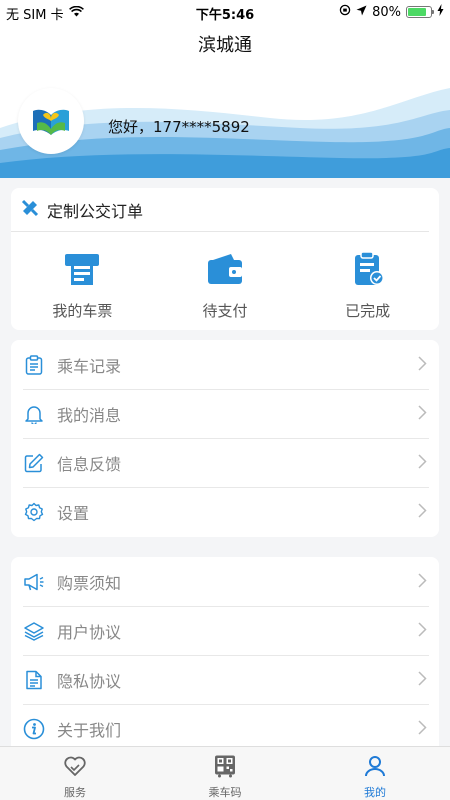  Describe the element at coordinates (34, 414) in the screenshot. I see `bell-icon` at that location.